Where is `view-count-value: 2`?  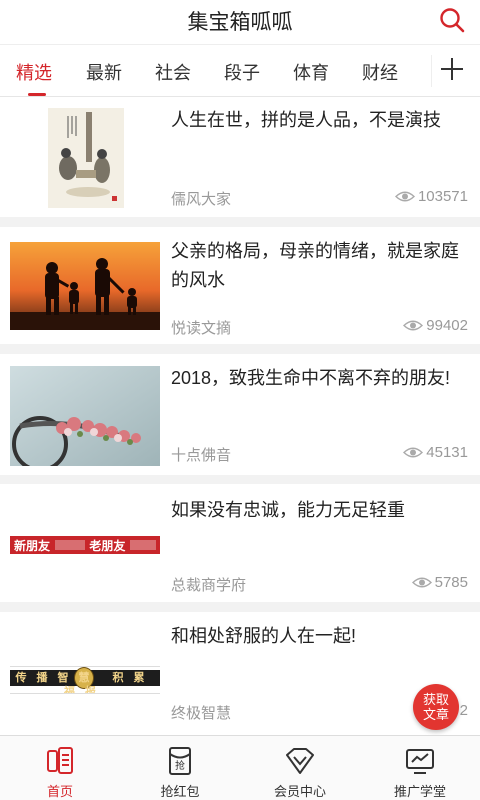
view-count-value: 2 is located at coordinates (463, 710).